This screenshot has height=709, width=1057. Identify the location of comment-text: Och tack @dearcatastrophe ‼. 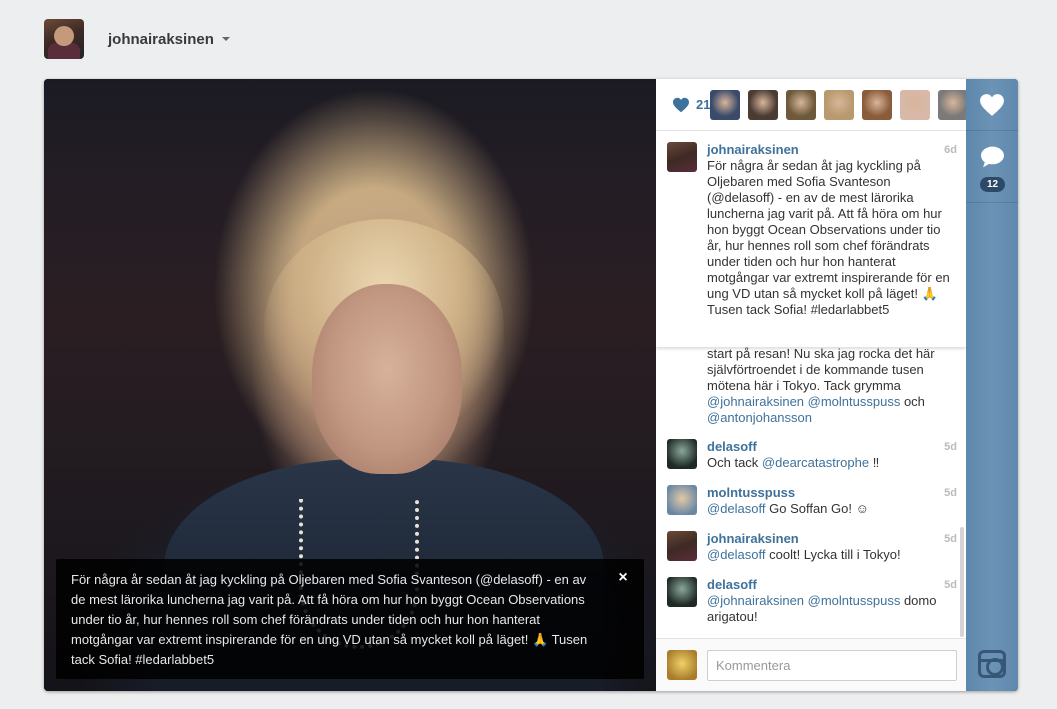
(793, 462).